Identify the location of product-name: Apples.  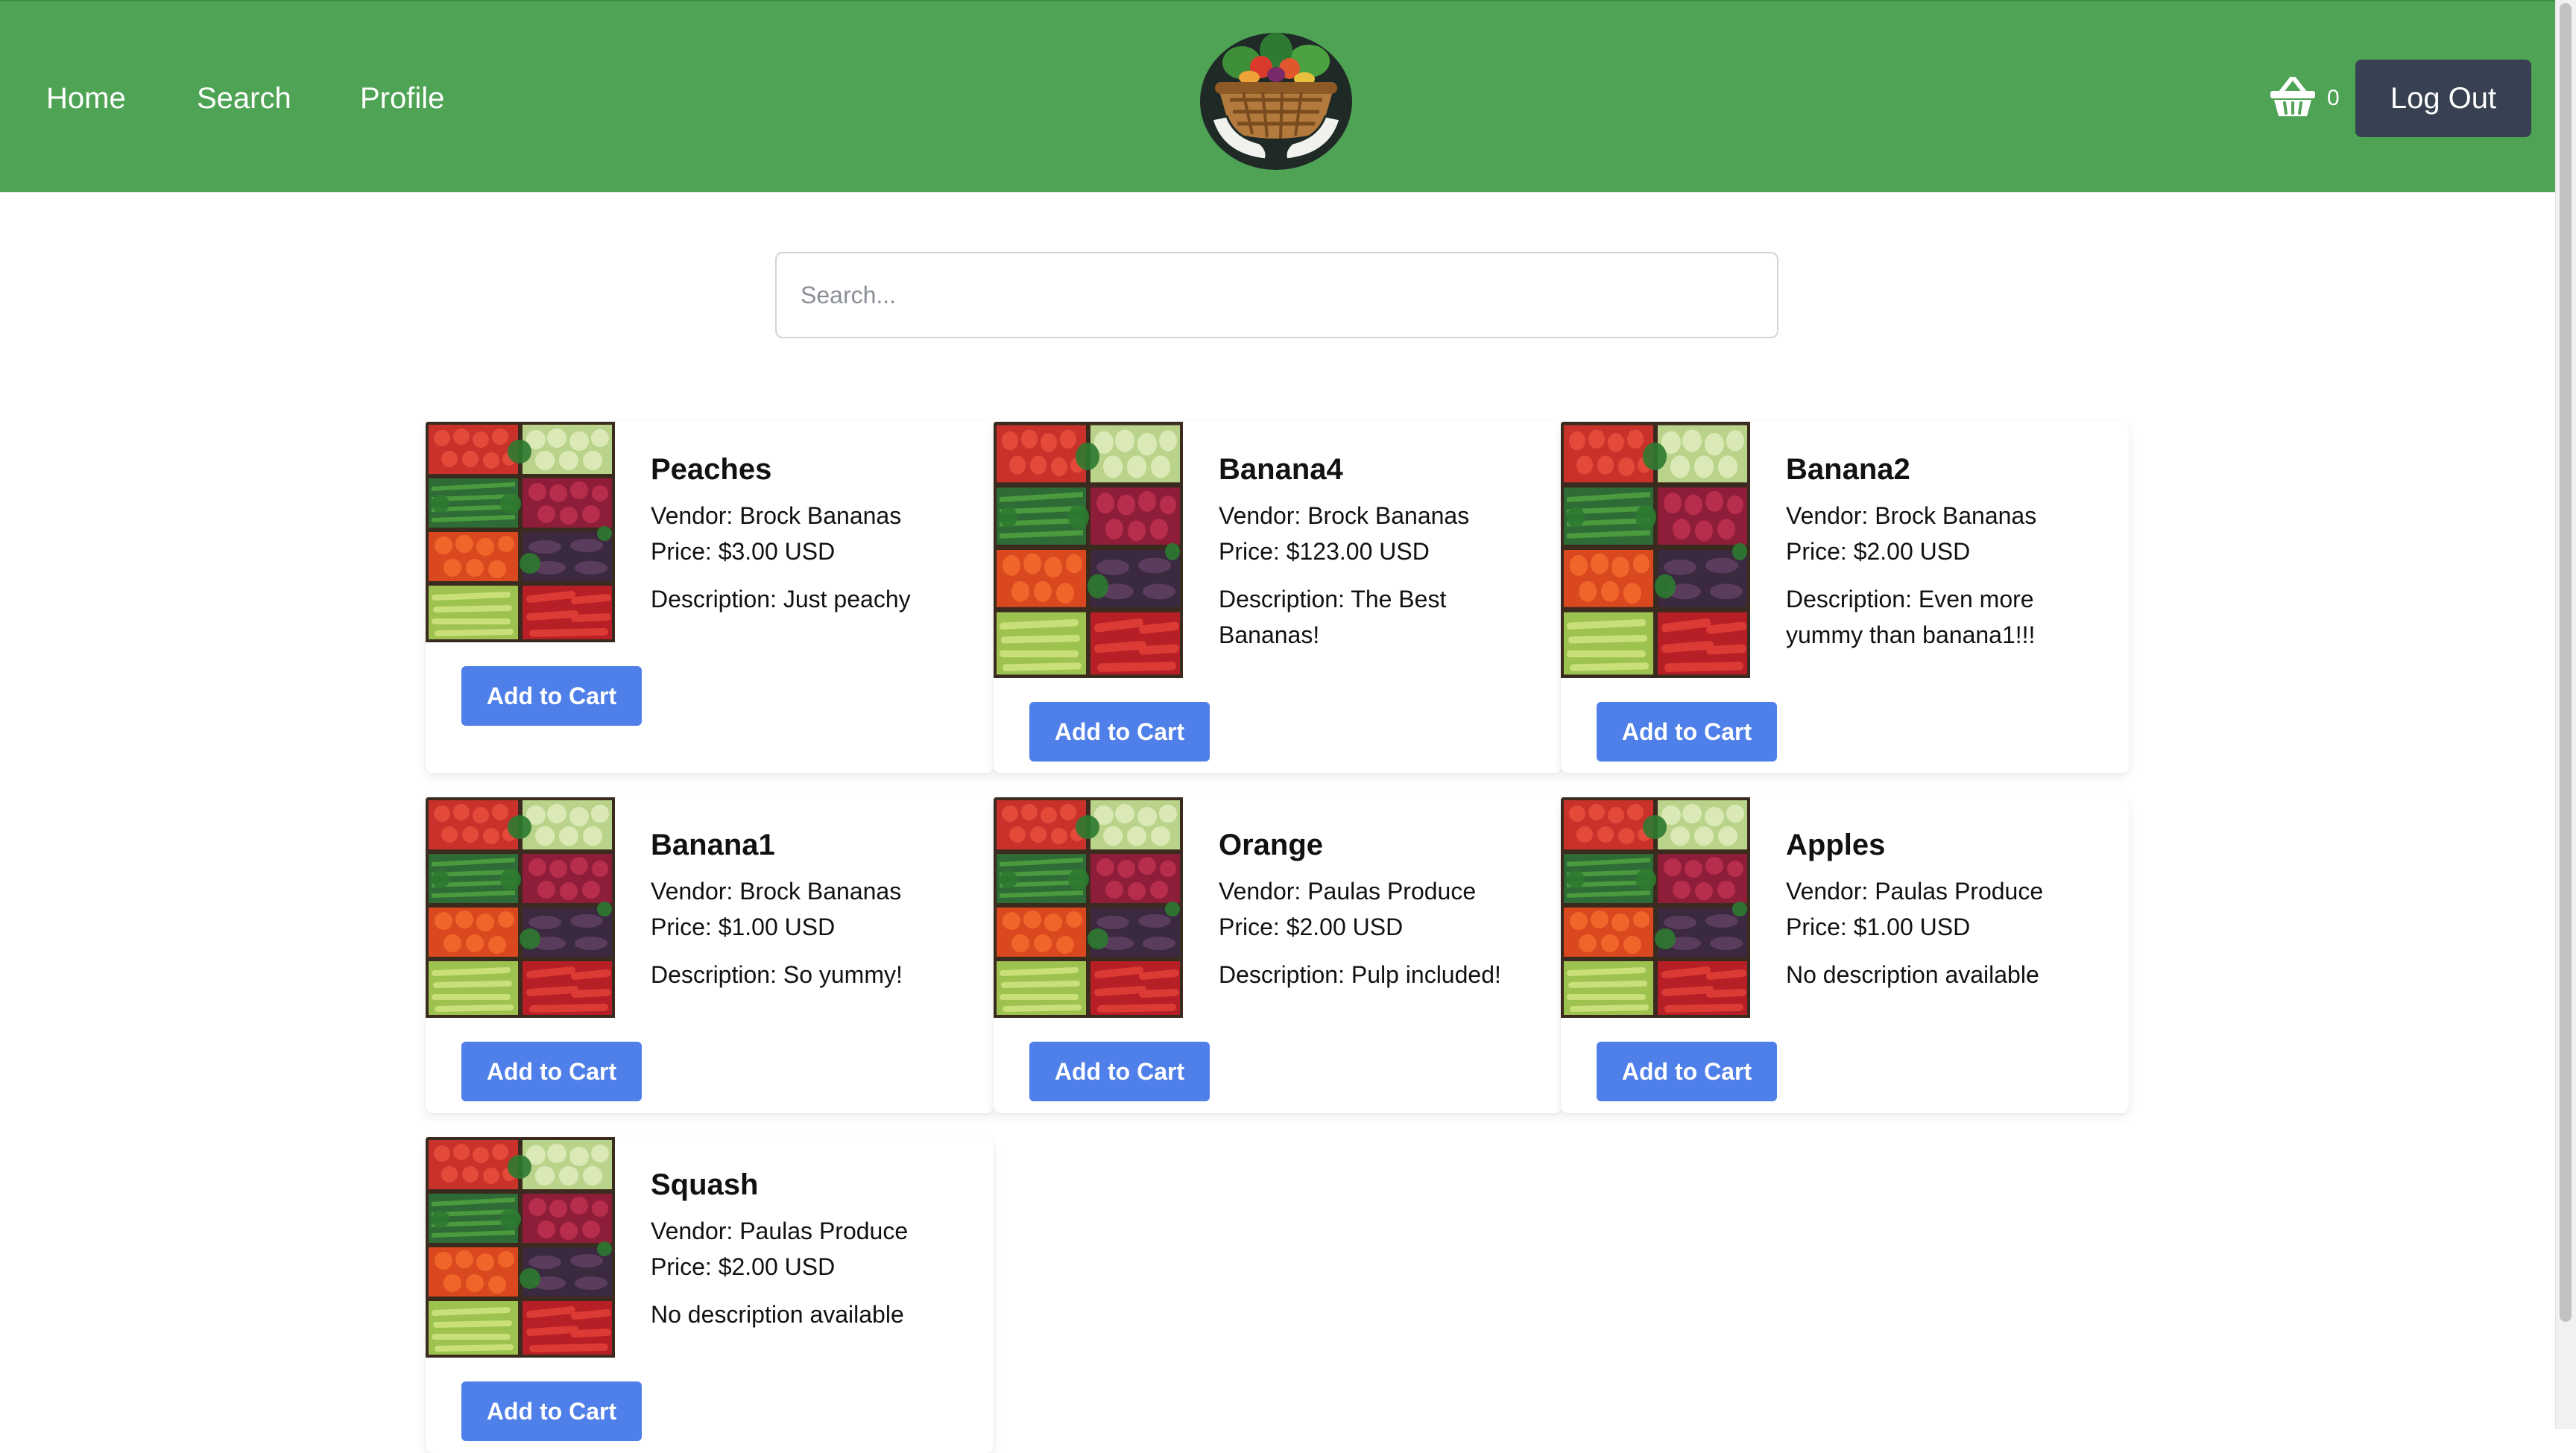
(1836, 845).